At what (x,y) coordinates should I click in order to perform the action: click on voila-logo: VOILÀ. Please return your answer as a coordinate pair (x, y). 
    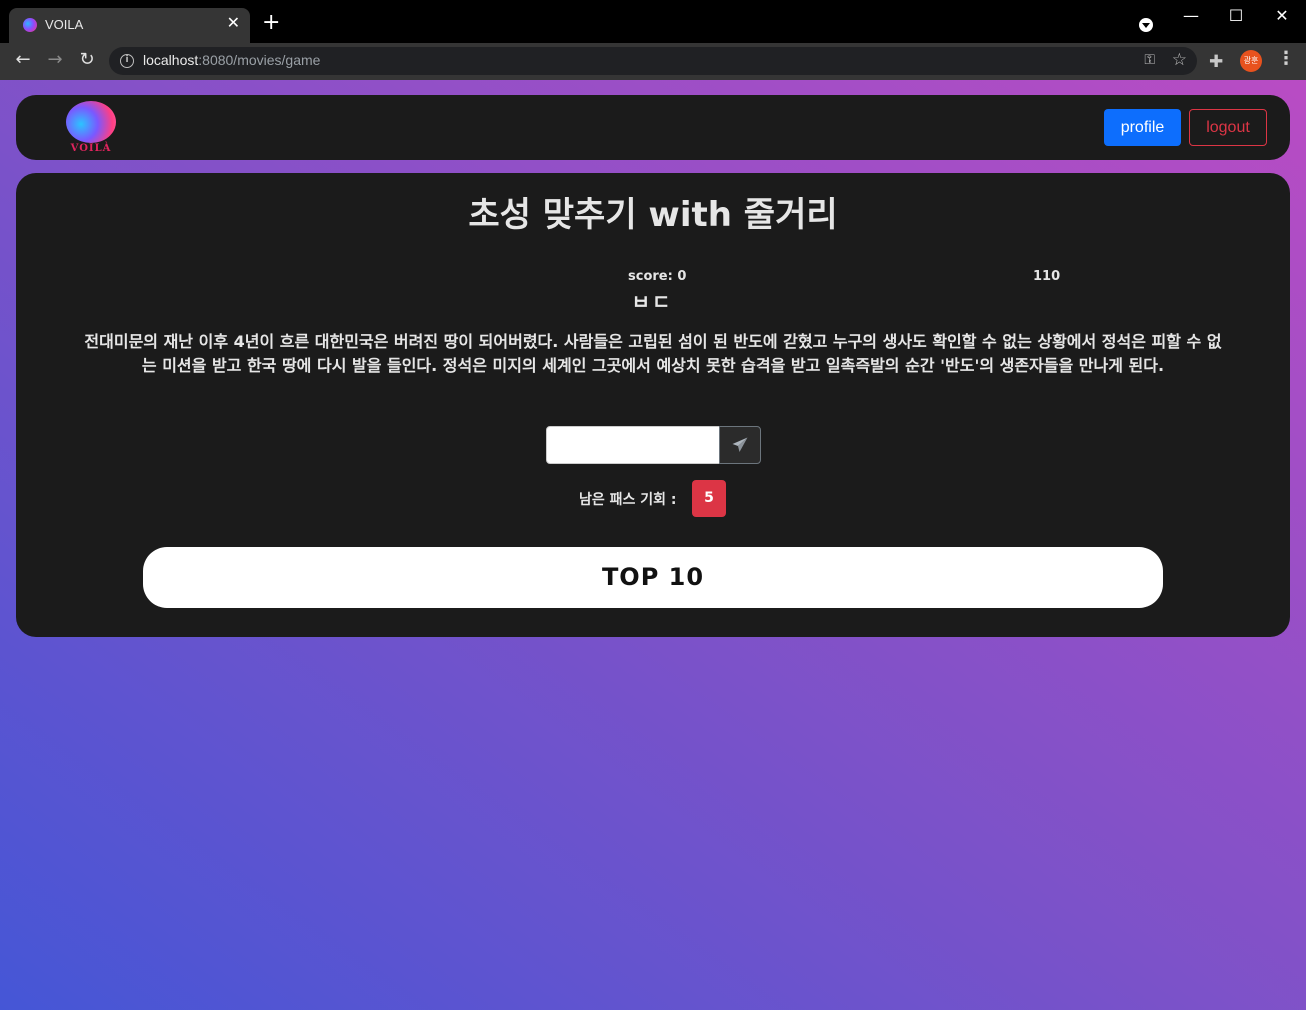
    Looking at the image, I should click on (91, 128).